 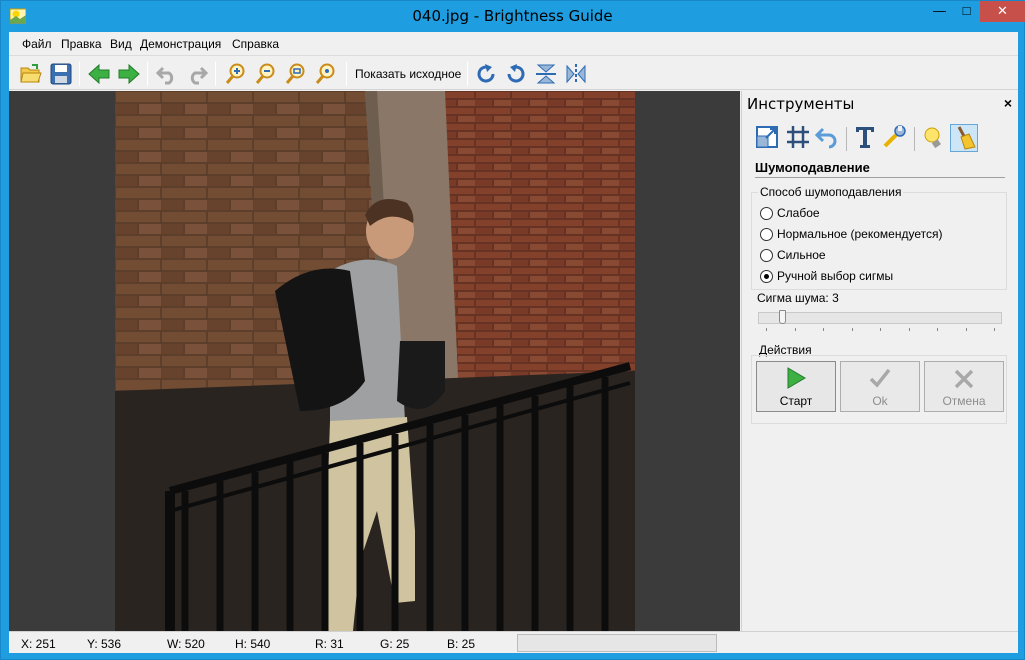 What do you see at coordinates (880, 318) in the screenshot?
I see `sigma-slider-track` at bounding box center [880, 318].